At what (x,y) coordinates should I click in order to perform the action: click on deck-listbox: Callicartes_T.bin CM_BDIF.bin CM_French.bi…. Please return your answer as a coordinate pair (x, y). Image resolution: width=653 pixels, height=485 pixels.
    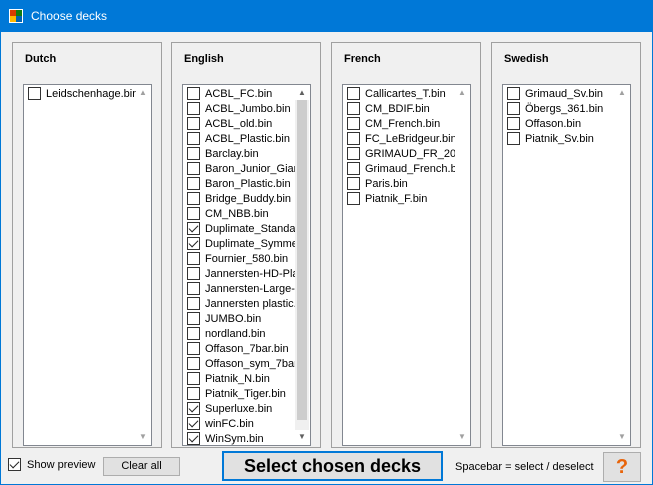
    Looking at the image, I should click on (406, 265).